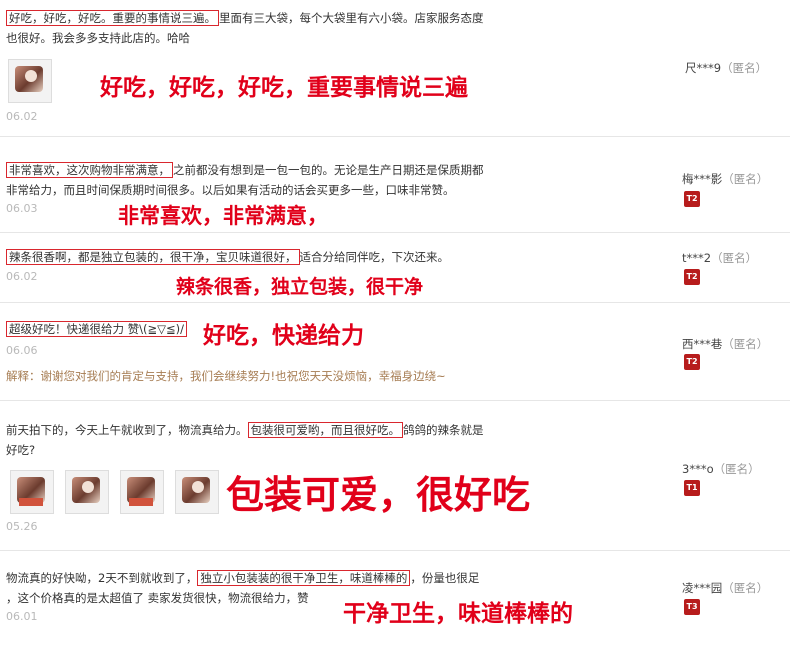  I want to click on highlight-box: 包装很可爱哟，而且很好吃。, so click(325, 430).